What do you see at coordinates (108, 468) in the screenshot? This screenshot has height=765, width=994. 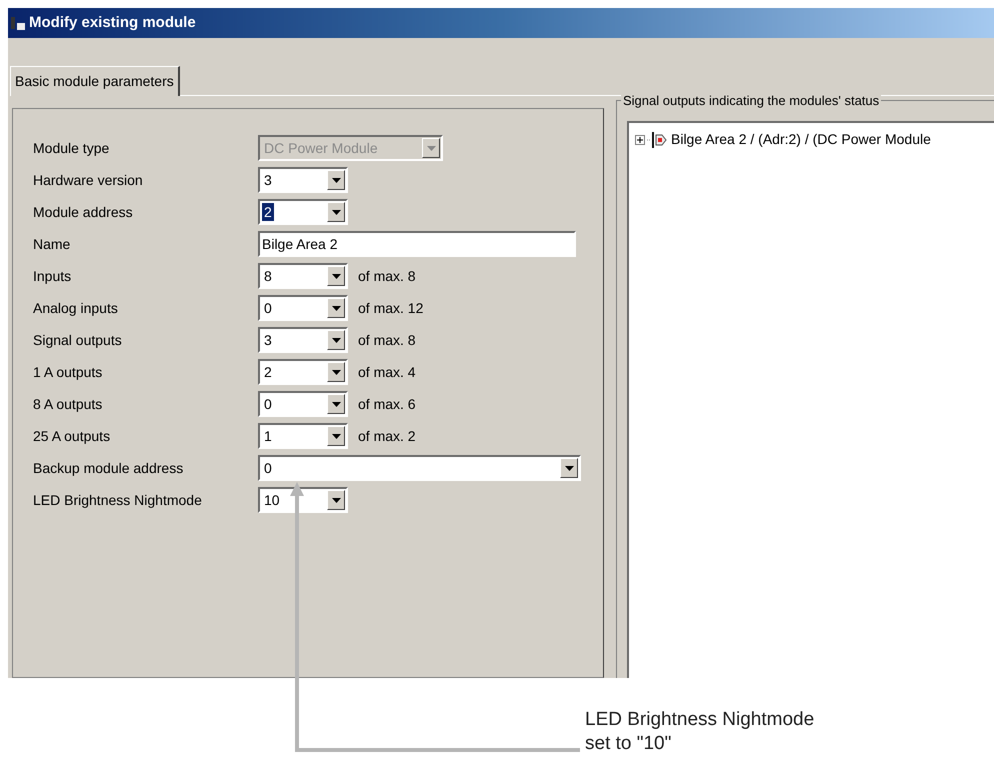 I see `field-label: Backup module address` at bounding box center [108, 468].